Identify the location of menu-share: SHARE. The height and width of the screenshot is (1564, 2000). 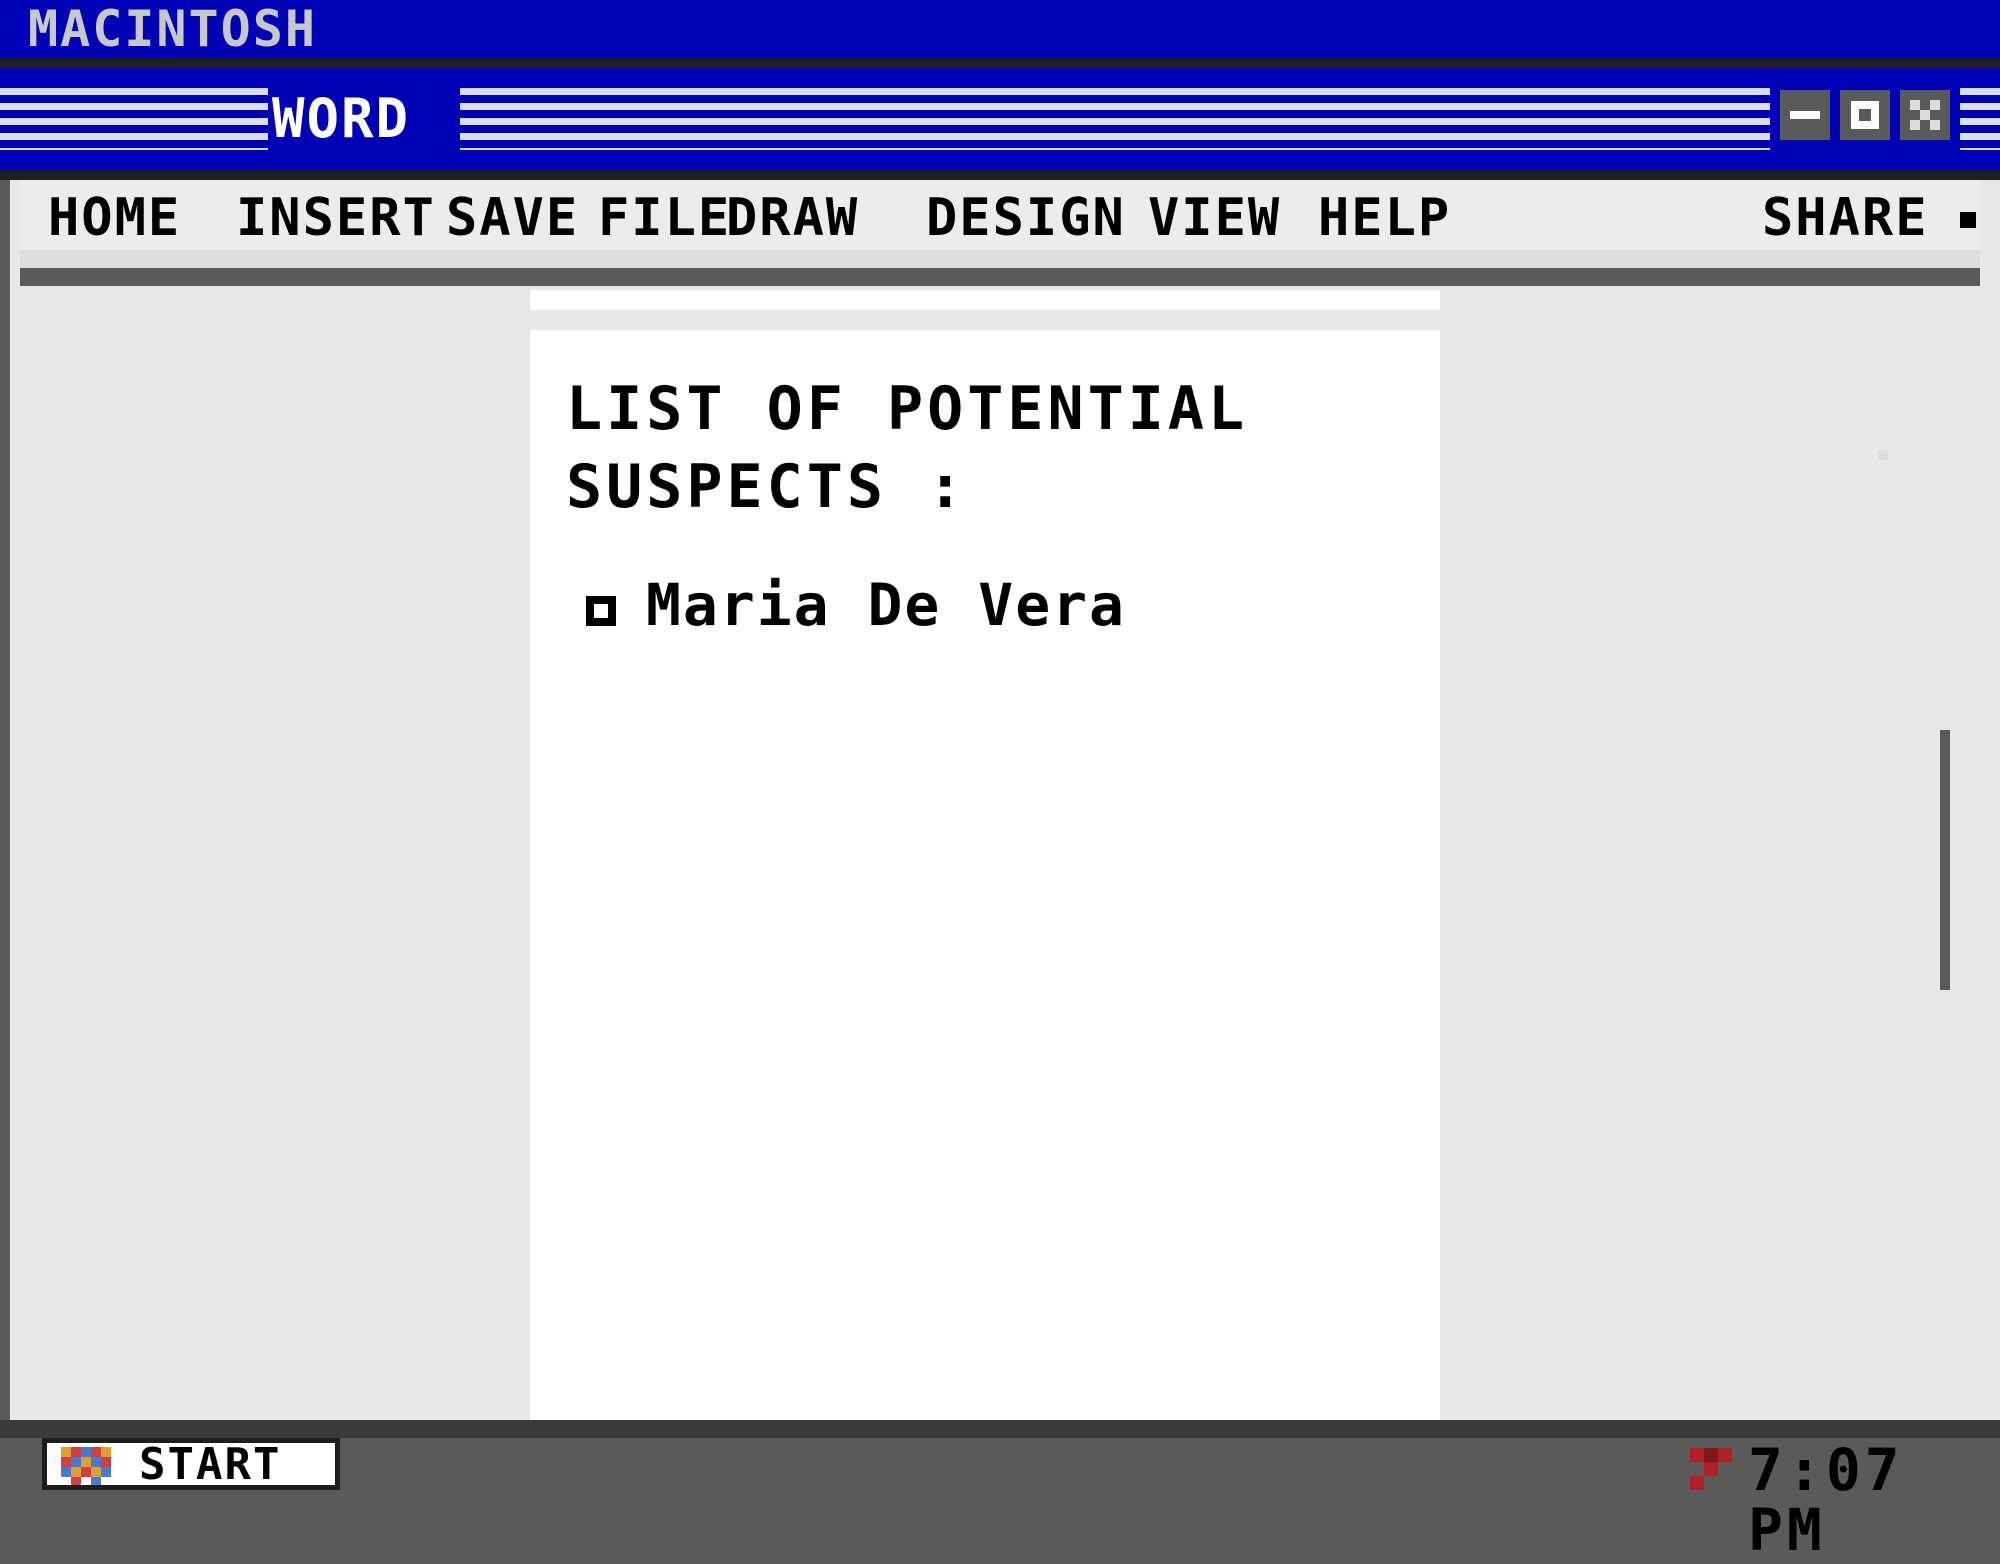
(1845, 218).